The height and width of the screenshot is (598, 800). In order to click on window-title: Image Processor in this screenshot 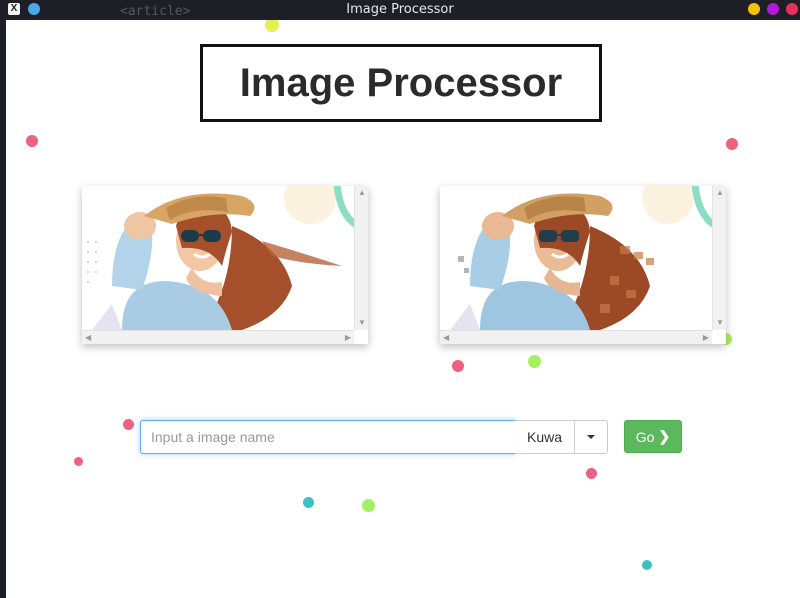, I will do `click(400, 9)`.